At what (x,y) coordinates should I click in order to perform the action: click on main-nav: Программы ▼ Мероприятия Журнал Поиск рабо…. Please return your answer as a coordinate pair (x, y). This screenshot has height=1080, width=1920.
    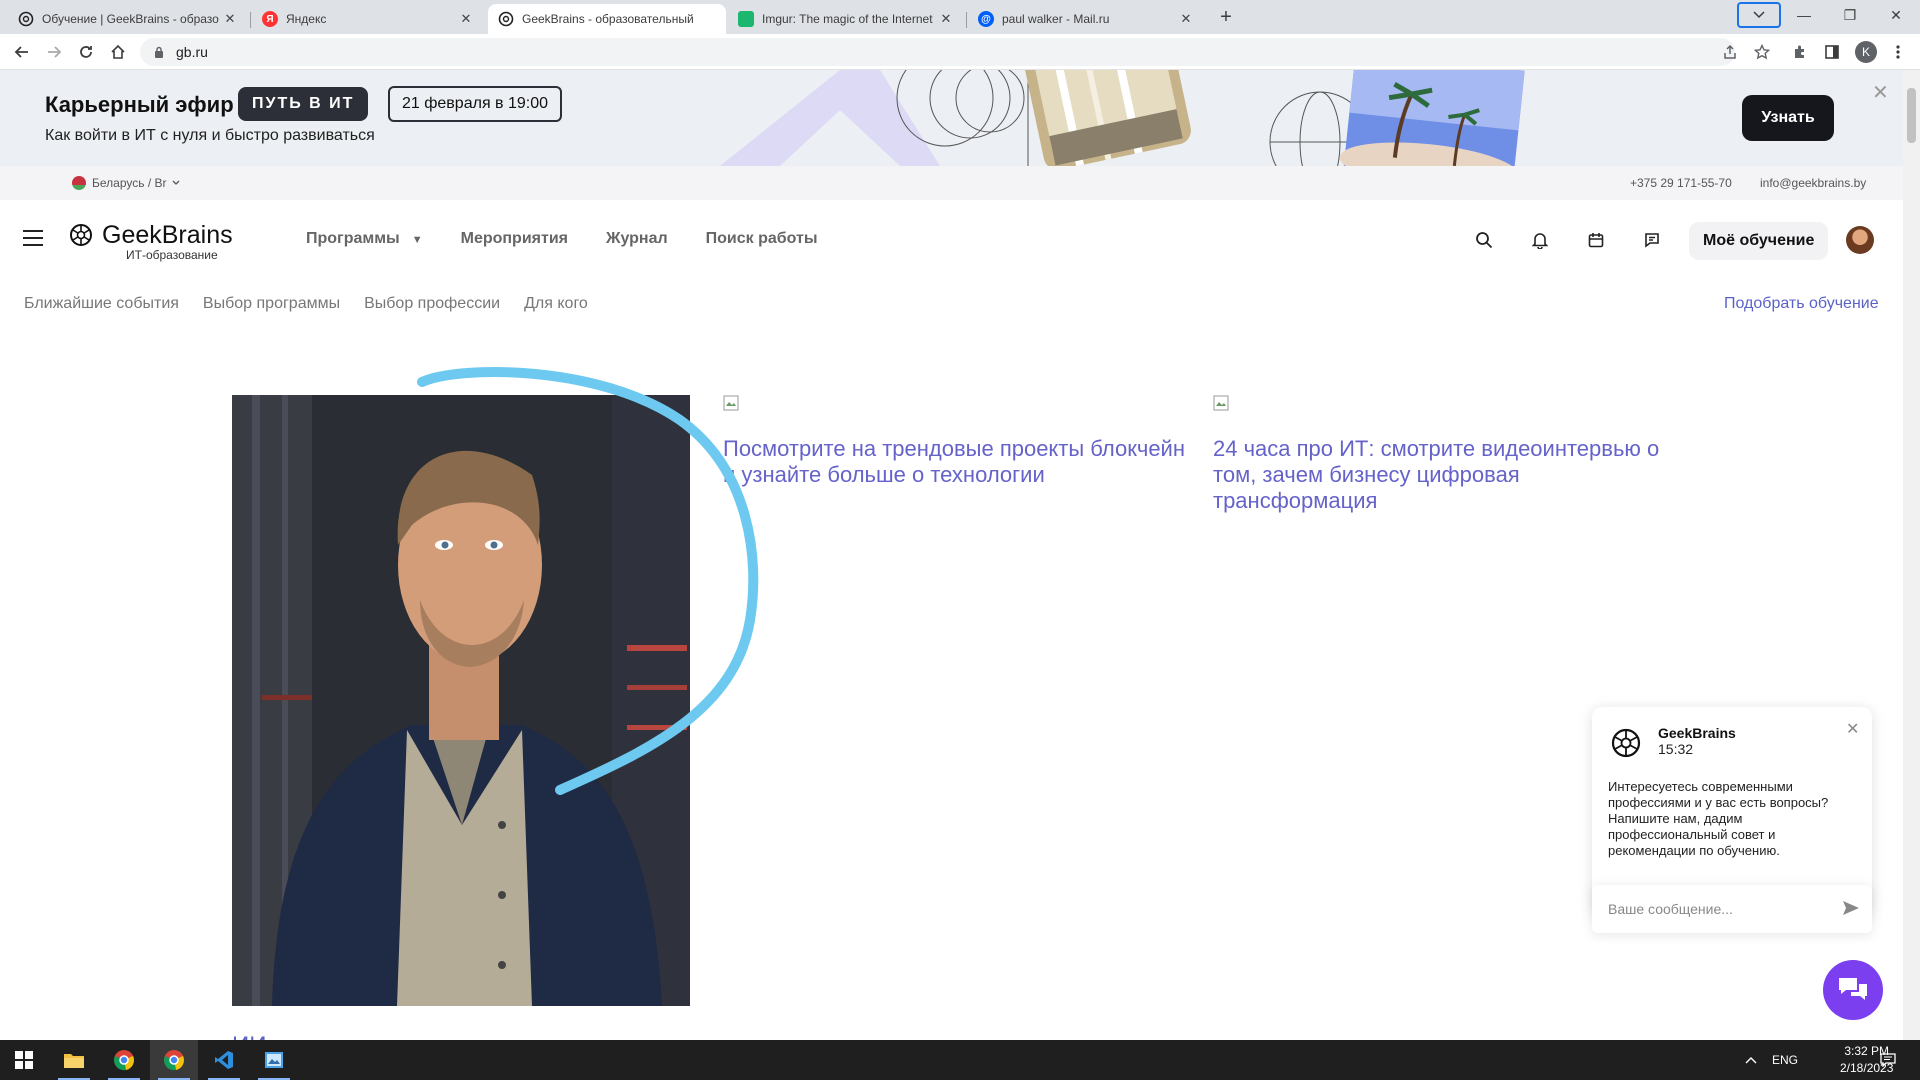
    Looking at the image, I should click on (562, 239).